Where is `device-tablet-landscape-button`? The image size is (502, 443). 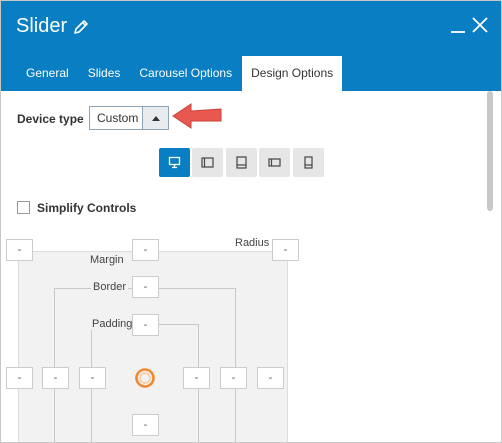
device-tablet-landscape-button is located at coordinates (207, 162).